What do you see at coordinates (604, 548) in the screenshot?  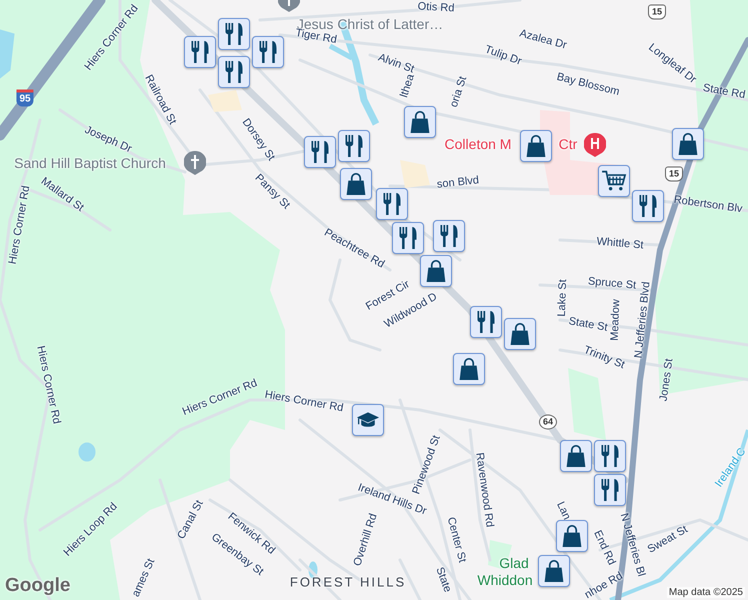 I see `street-label: End Rd` at bounding box center [604, 548].